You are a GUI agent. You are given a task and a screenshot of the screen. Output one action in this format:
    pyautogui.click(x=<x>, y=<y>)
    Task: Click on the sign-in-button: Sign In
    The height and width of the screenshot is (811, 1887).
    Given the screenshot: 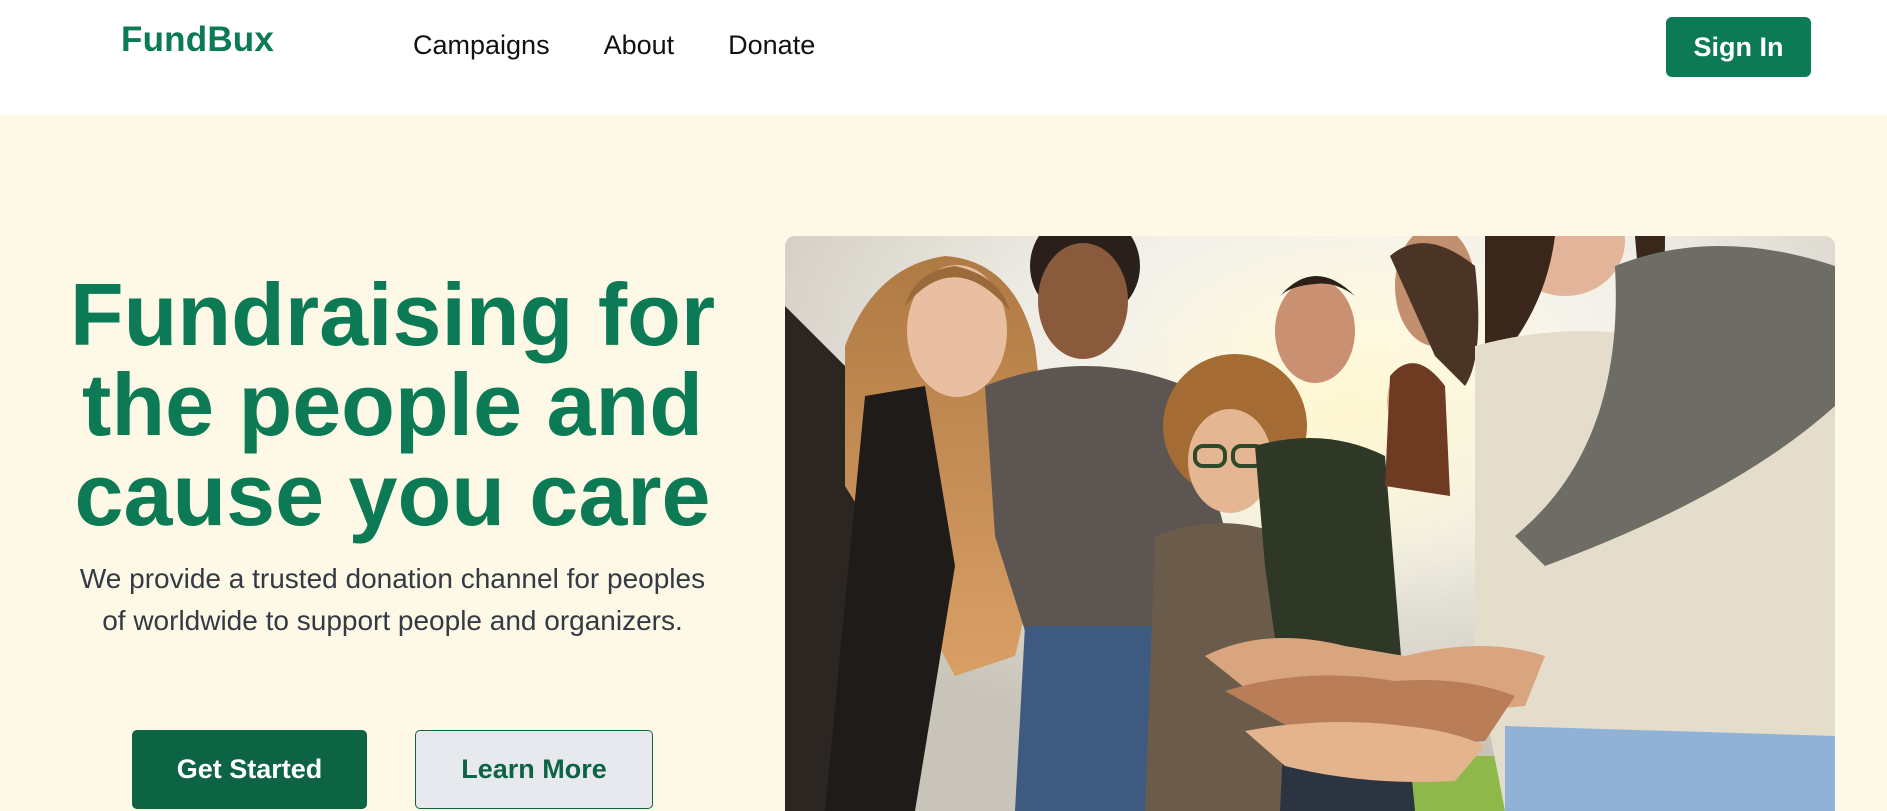 What is the action you would take?
    pyautogui.click(x=1738, y=47)
    